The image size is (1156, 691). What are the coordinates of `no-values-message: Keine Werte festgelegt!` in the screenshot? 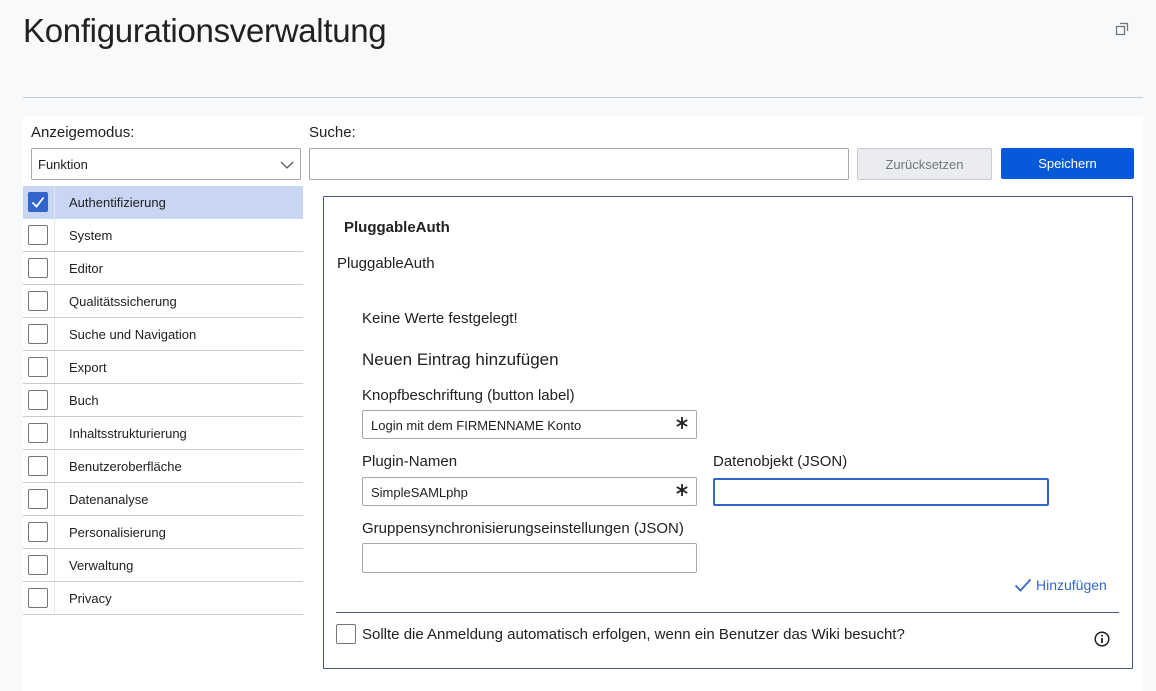 It's located at (440, 318).